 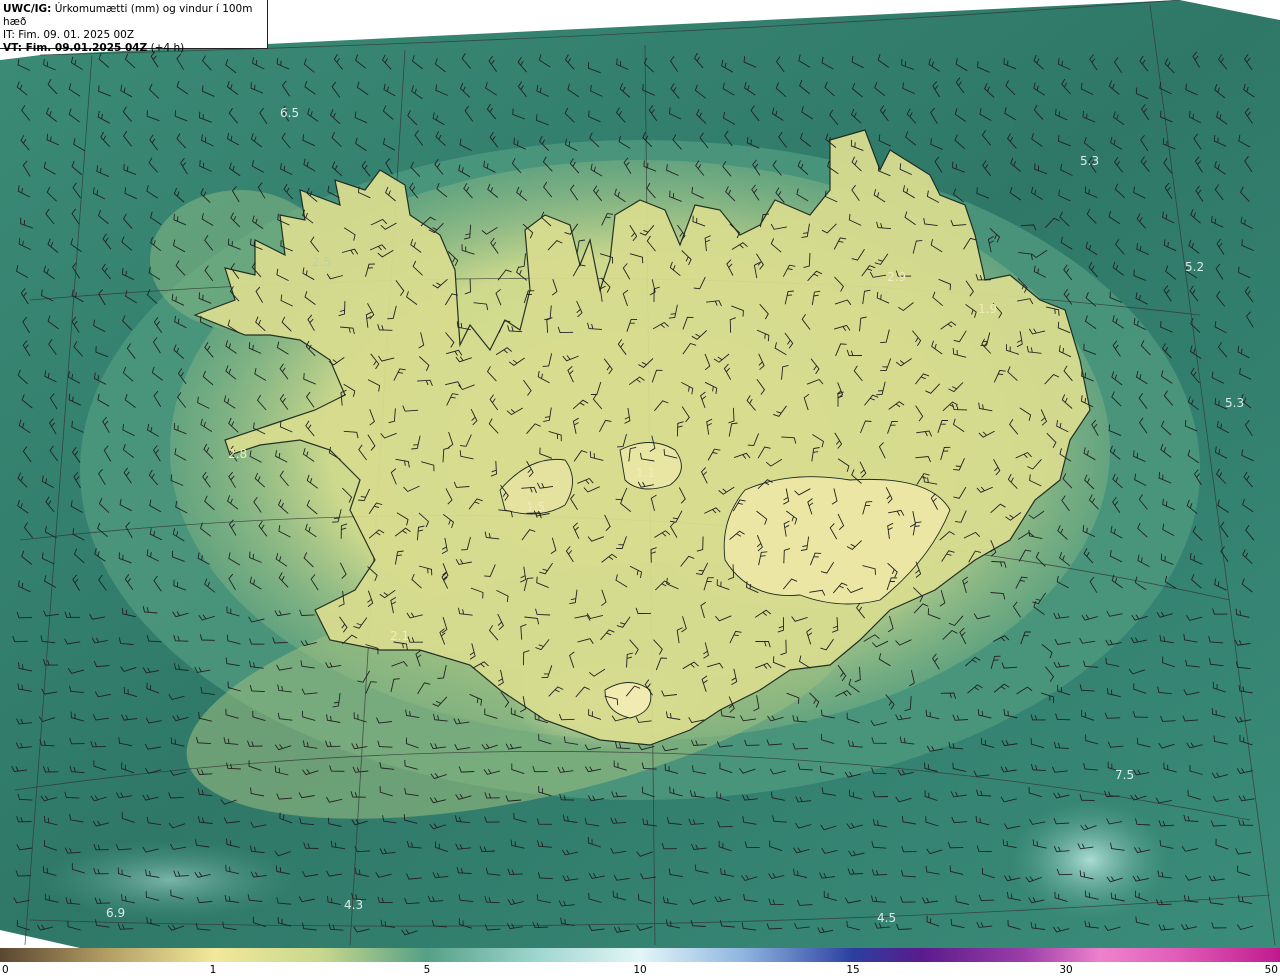 I want to click on map-label: 2.5, so click(x=321, y=262).